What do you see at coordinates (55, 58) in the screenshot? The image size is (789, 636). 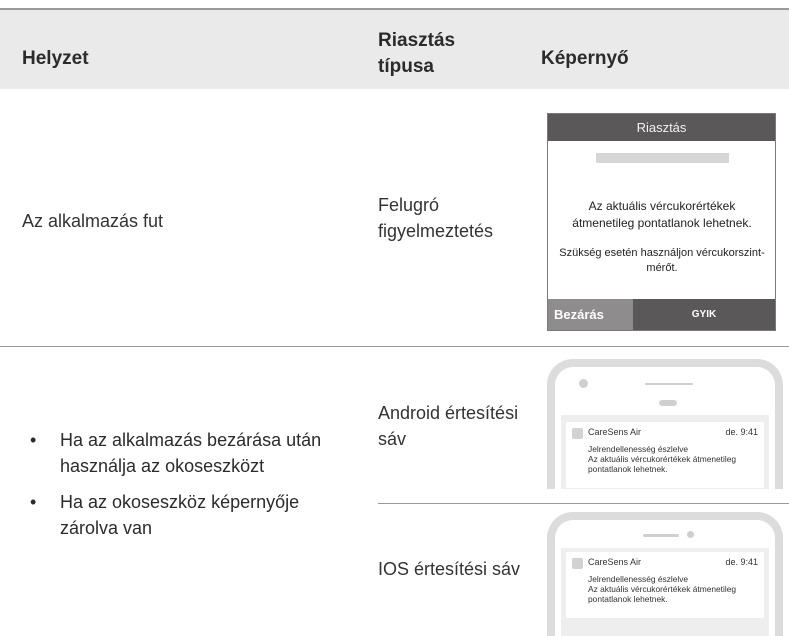 I see `header-situation: Helyzet` at bounding box center [55, 58].